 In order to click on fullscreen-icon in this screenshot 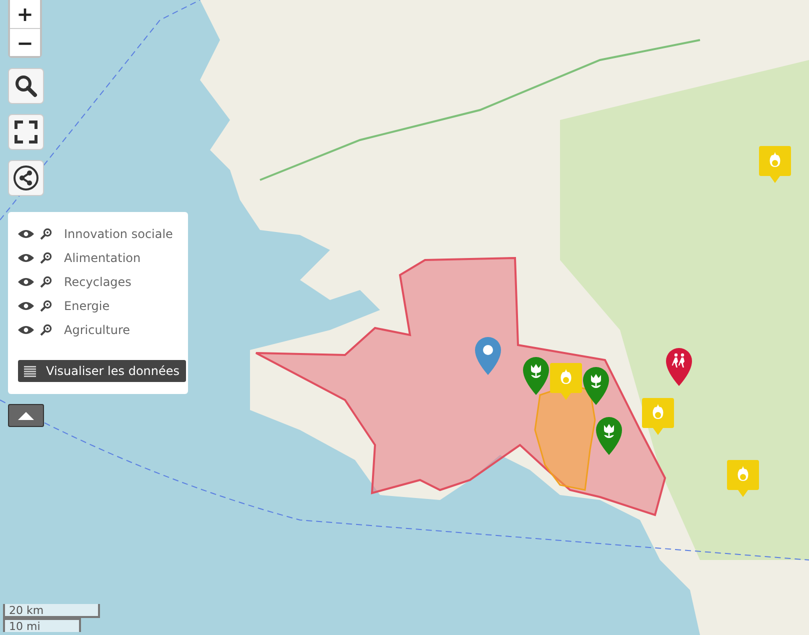, I will do `click(26, 132)`.